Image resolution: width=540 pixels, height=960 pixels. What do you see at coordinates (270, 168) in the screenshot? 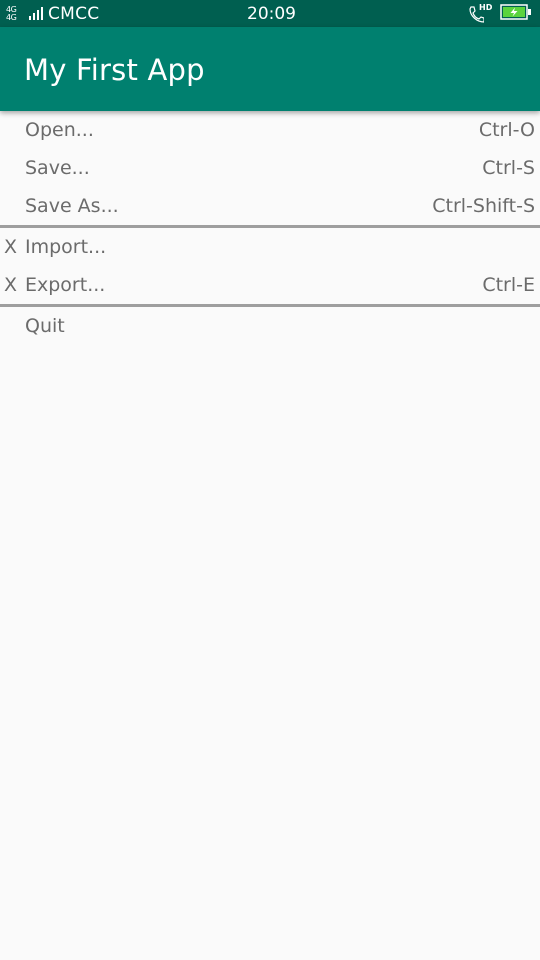
I see `menu-item-save: Save... Ctrl-S` at bounding box center [270, 168].